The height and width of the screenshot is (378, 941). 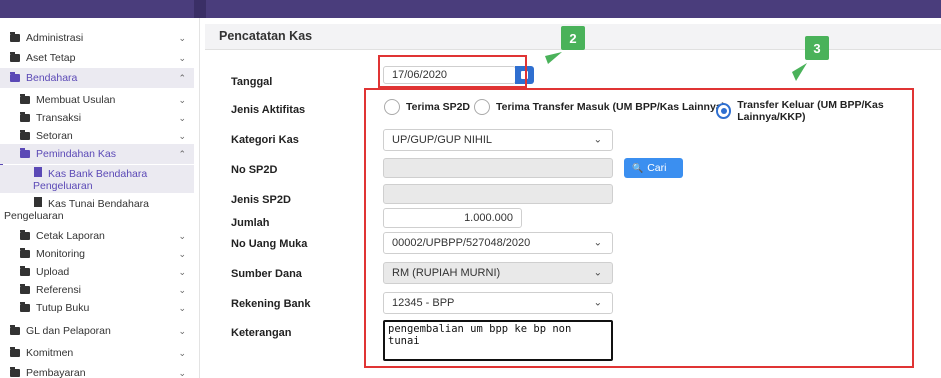 I want to click on tanggal-label: Tanggal, so click(x=252, y=82).